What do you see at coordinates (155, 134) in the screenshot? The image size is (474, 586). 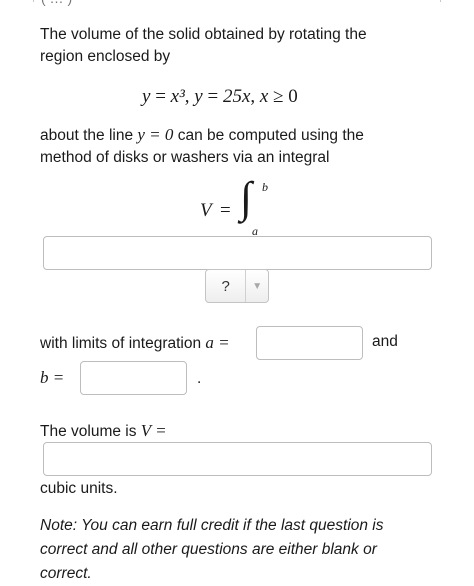 I see `about-line-math: y = 0` at bounding box center [155, 134].